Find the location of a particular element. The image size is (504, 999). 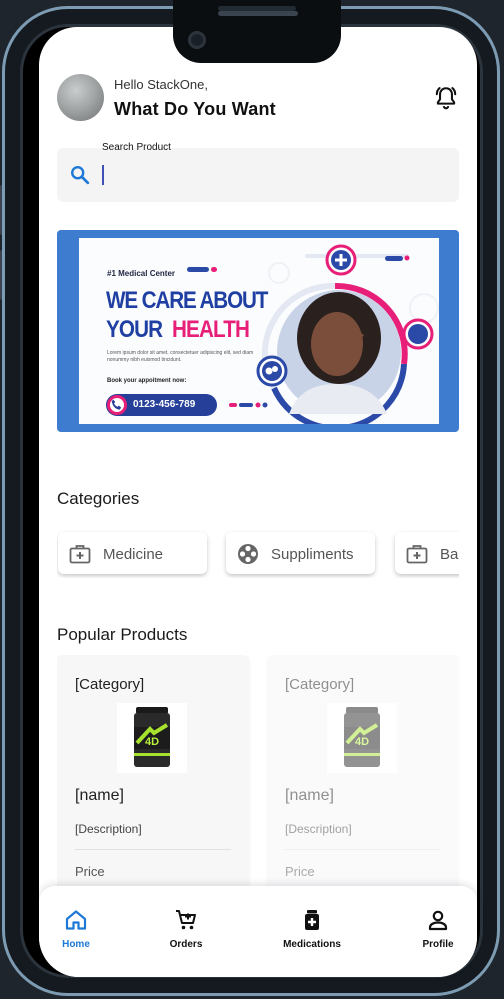

categories-title: Categories is located at coordinates (98, 498).